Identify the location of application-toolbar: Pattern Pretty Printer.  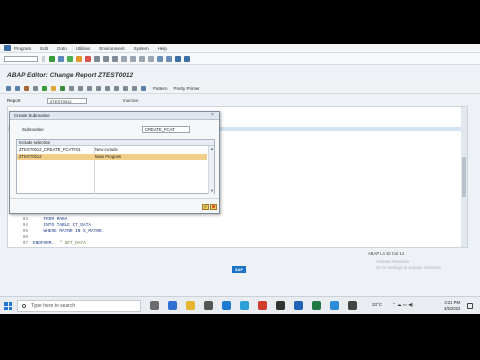
(240, 88).